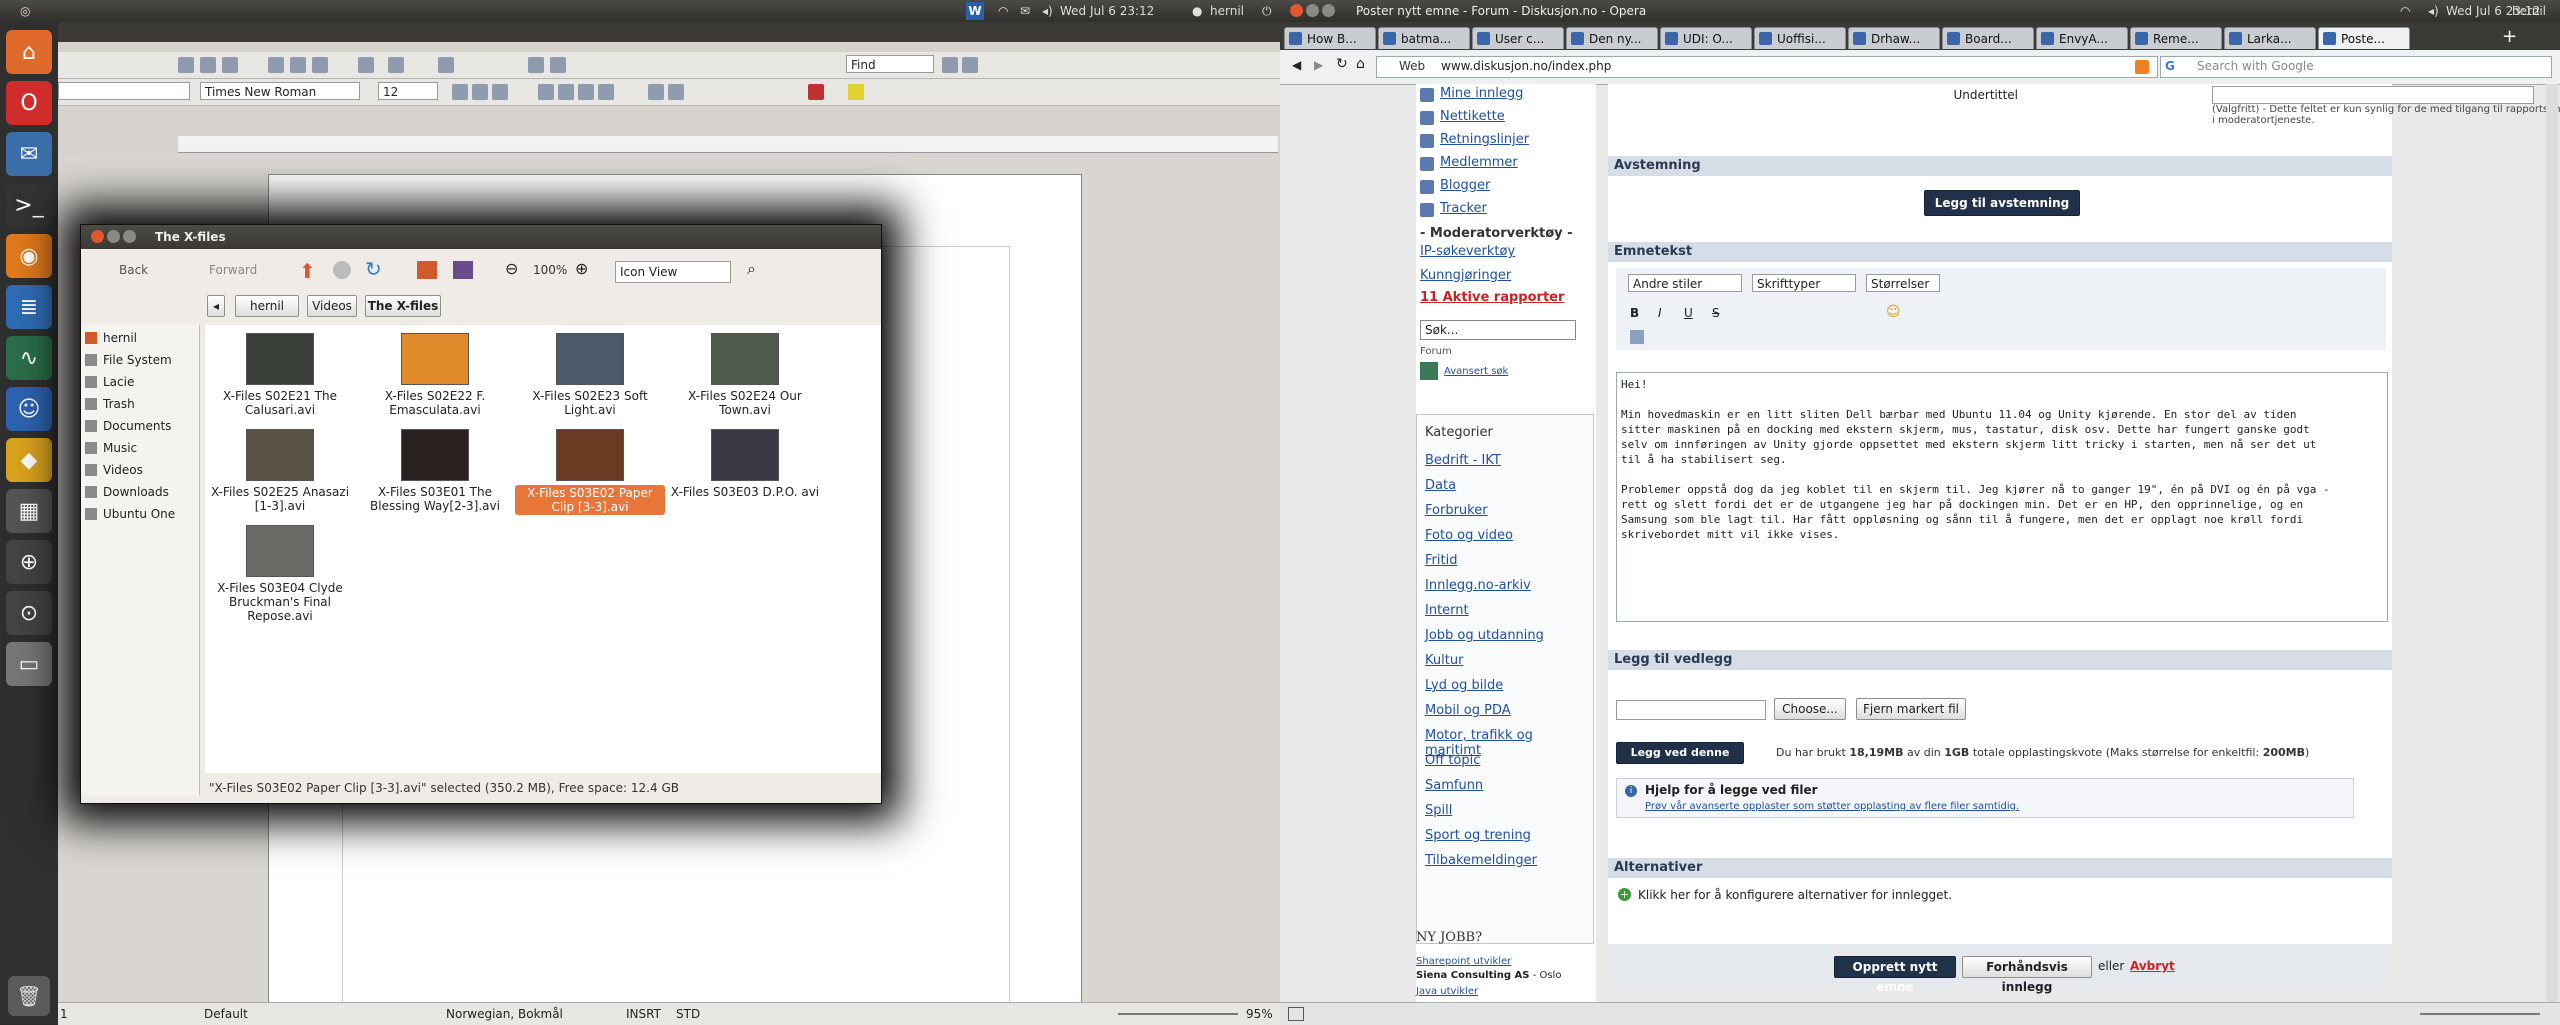 The width and height of the screenshot is (2560, 1025). What do you see at coordinates (2170, 66) in the screenshot?
I see `google-icon: G` at bounding box center [2170, 66].